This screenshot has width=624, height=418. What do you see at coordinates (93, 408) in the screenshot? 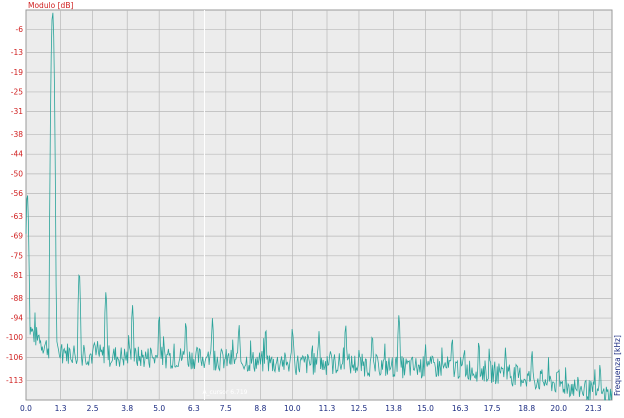
I see `x-tick-label: 2.5` at bounding box center [93, 408].